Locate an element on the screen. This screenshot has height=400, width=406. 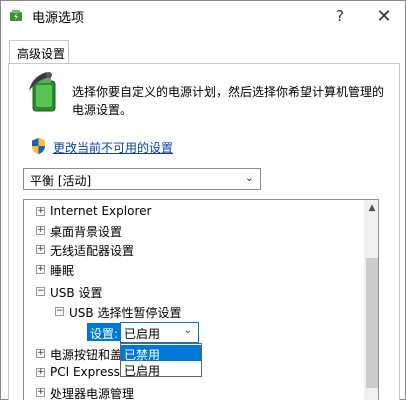
close-button: ✕ is located at coordinates (384, 16).